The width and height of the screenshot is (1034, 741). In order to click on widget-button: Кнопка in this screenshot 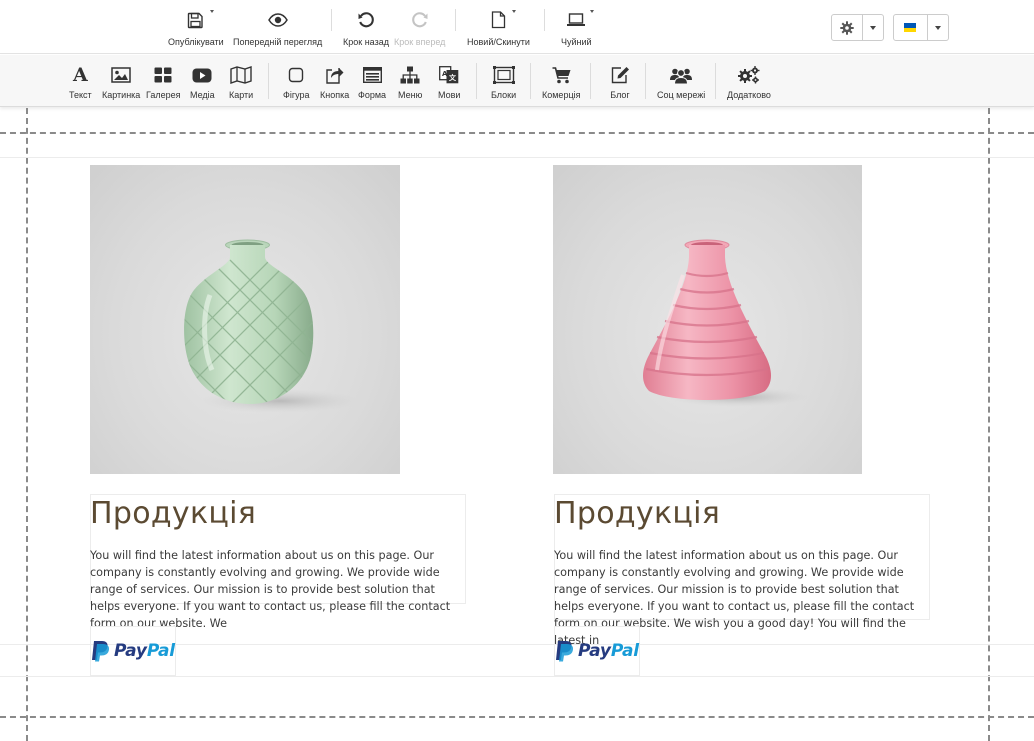, I will do `click(334, 82)`.